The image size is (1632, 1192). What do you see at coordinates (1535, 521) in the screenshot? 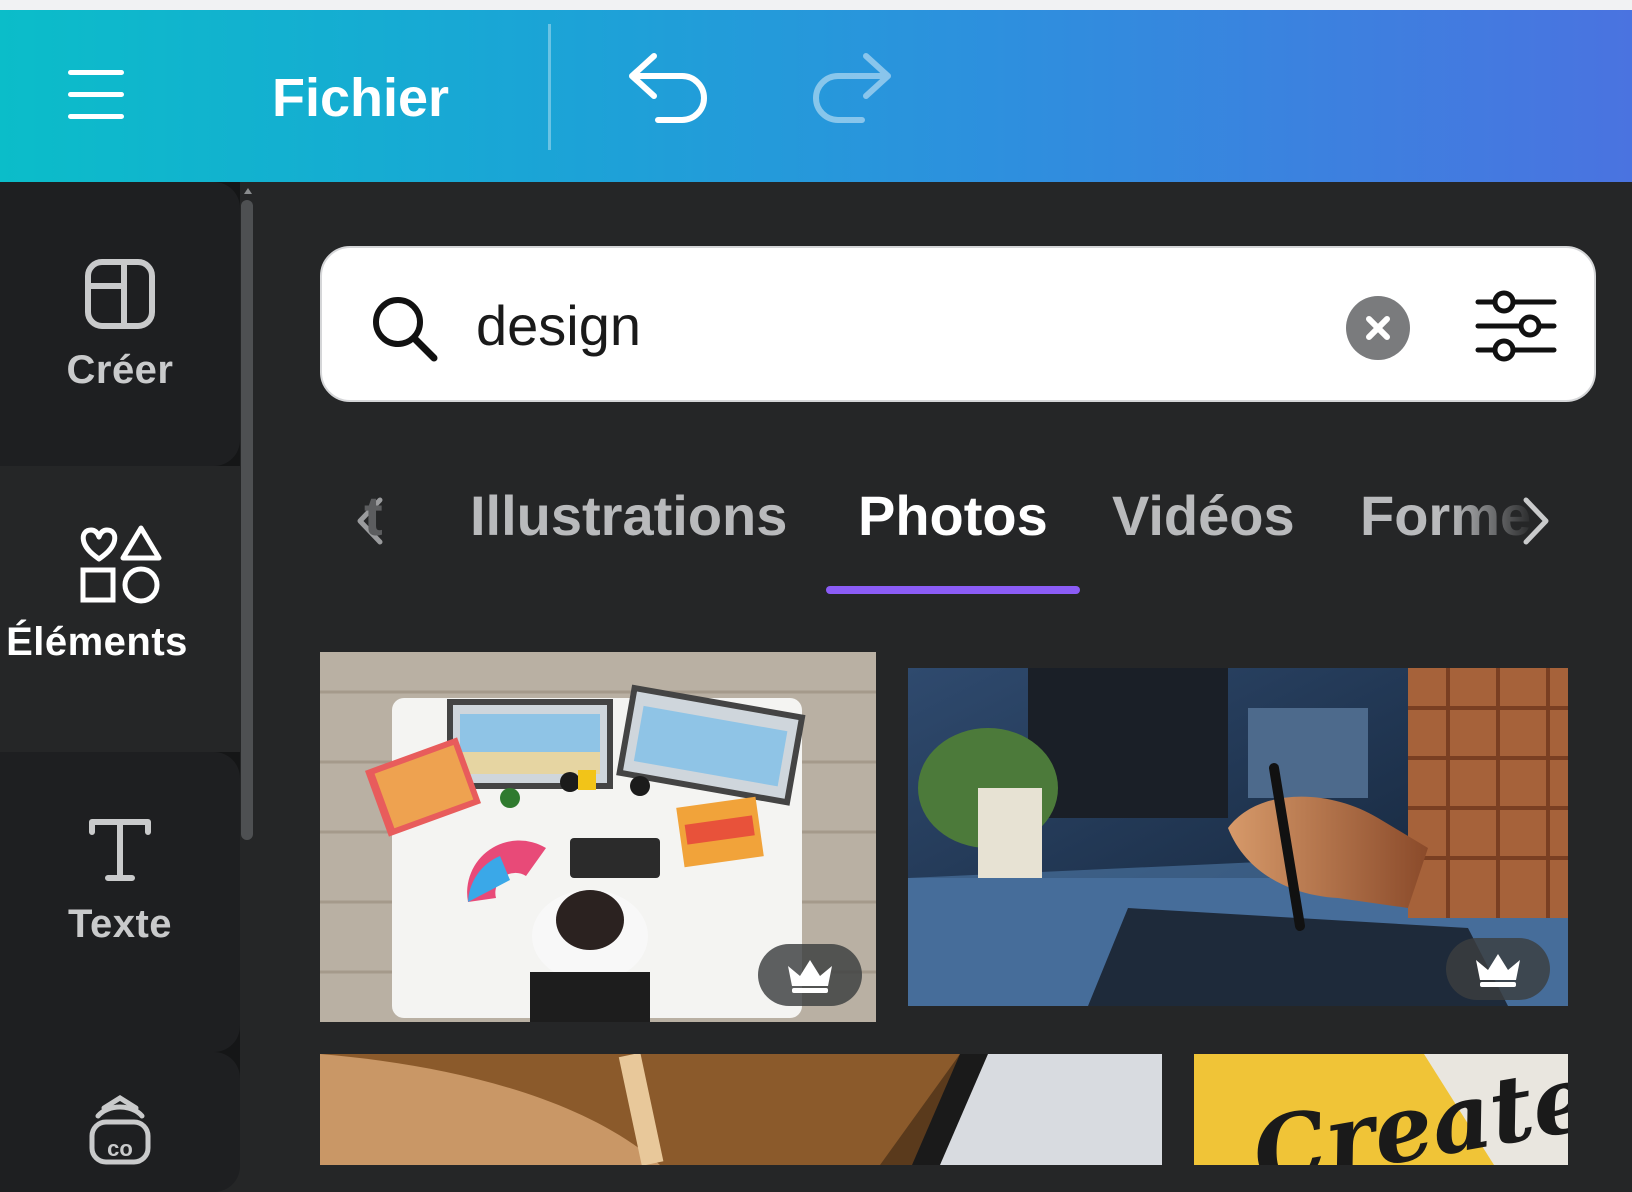
I see `chevron-right-icon` at bounding box center [1535, 521].